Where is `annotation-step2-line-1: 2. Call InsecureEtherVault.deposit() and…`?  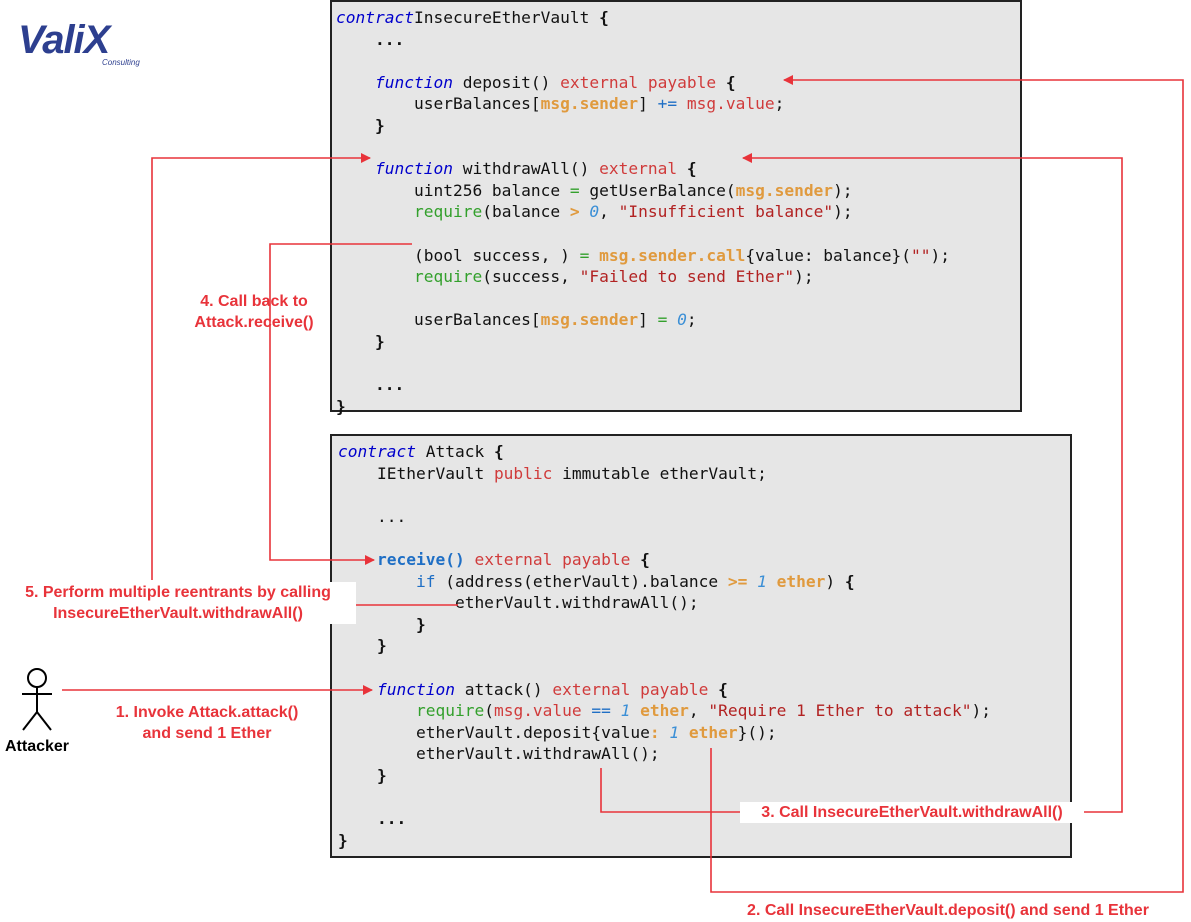 annotation-step2-line-1: 2. Call InsecureEtherVault.deposit() and… is located at coordinates (948, 910).